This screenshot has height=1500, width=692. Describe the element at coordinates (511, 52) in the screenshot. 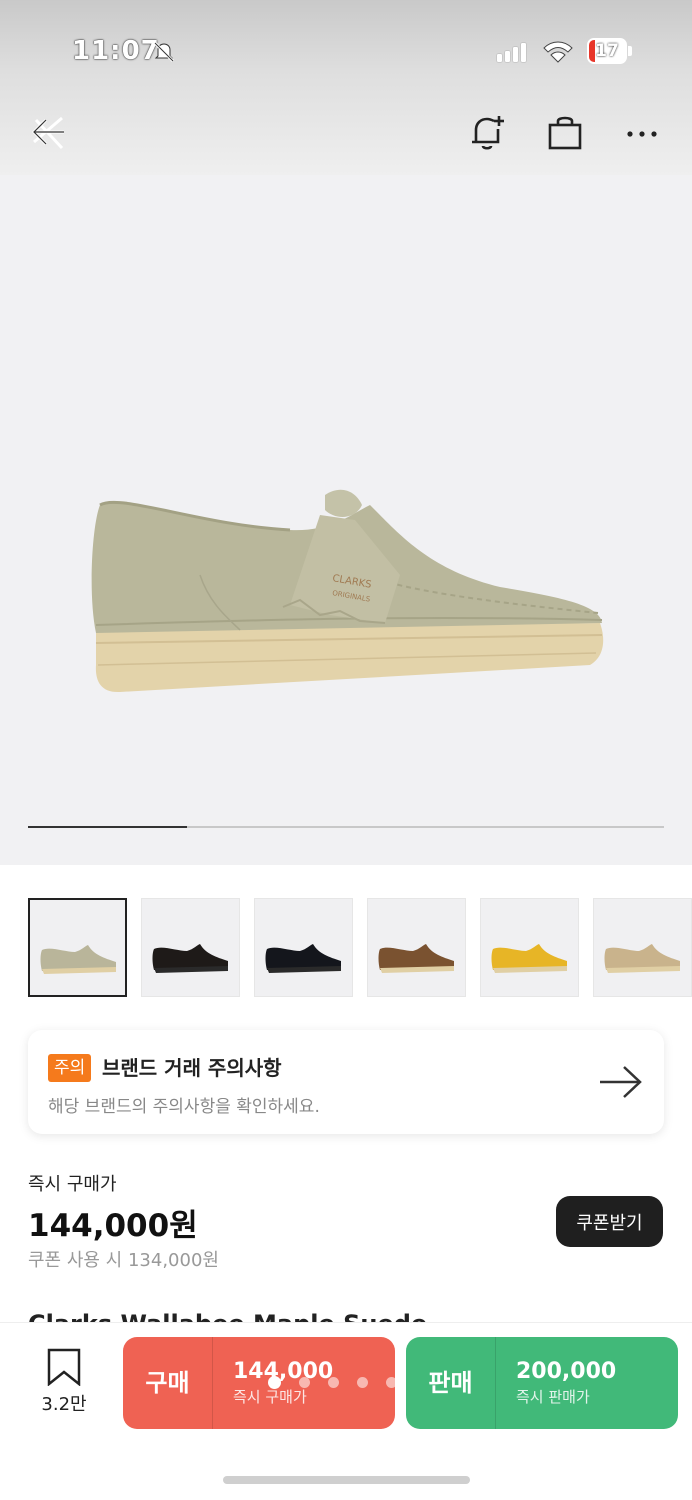

I see `signal-icon` at that location.